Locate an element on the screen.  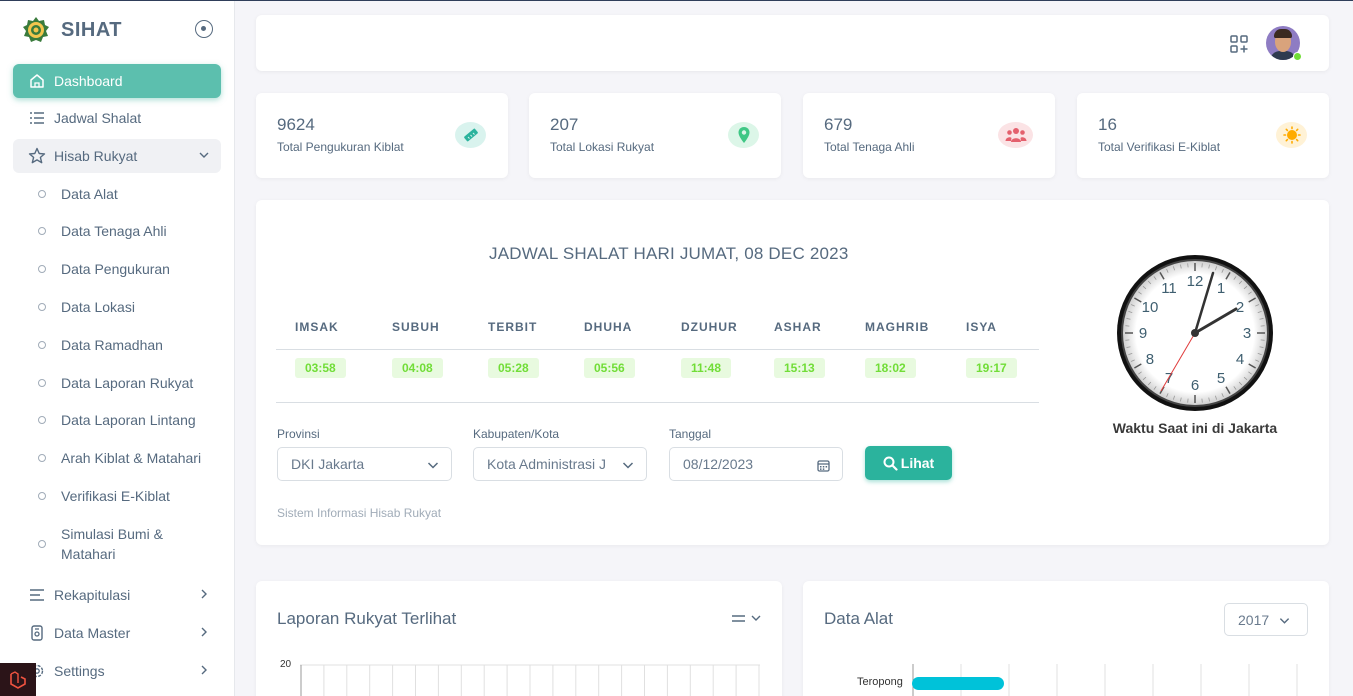
home-icon is located at coordinates (37, 81).